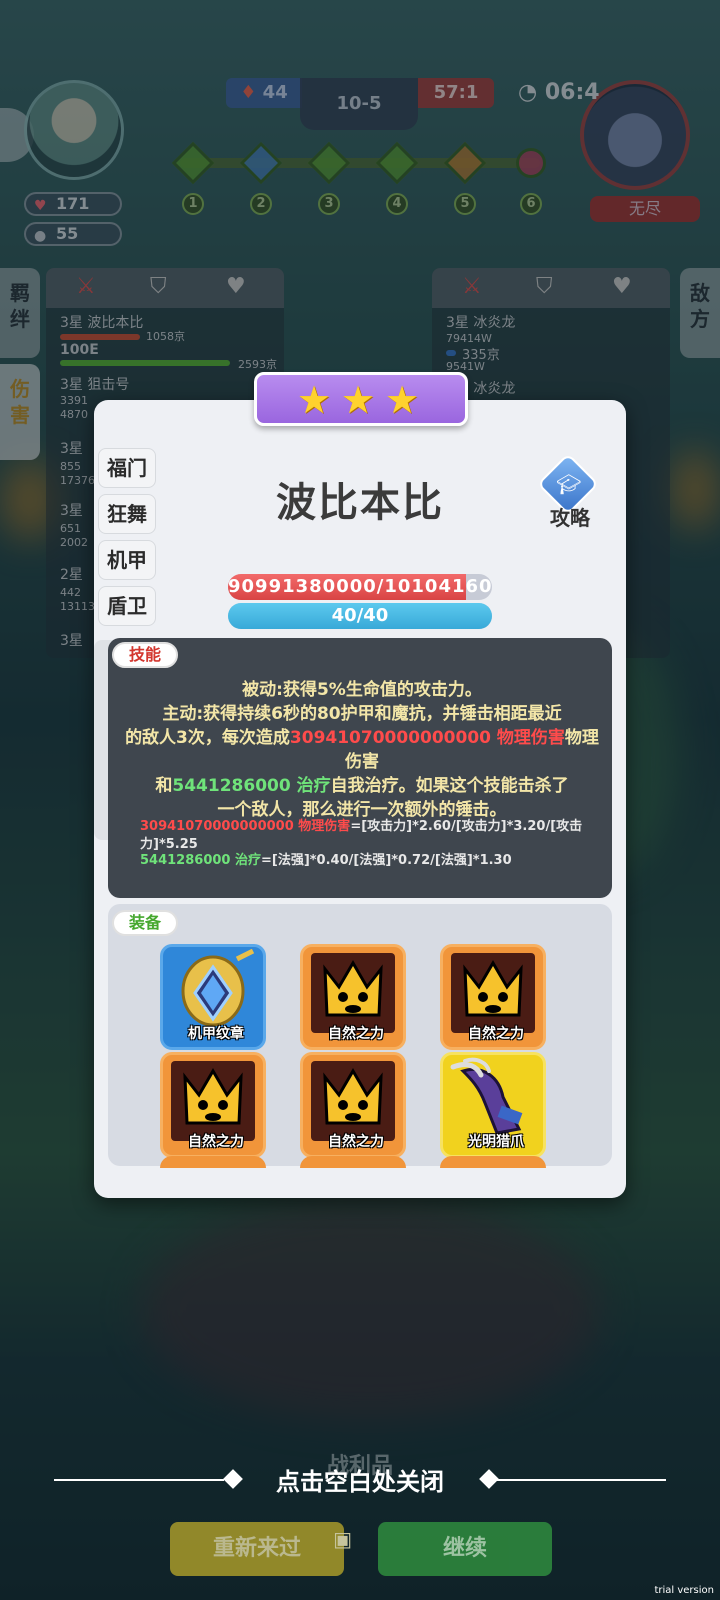 The width and height of the screenshot is (720, 1600). Describe the element at coordinates (251, 786) in the screenshot. I see `heal-value: 5441286000 治疗` at that location.